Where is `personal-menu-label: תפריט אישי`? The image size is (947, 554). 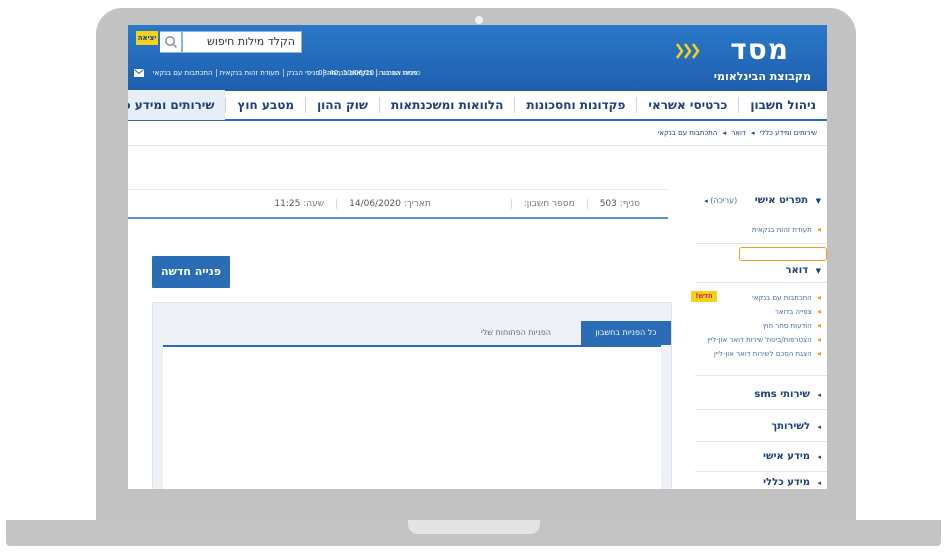
personal-menu-label: תפריט אישי is located at coordinates (781, 200).